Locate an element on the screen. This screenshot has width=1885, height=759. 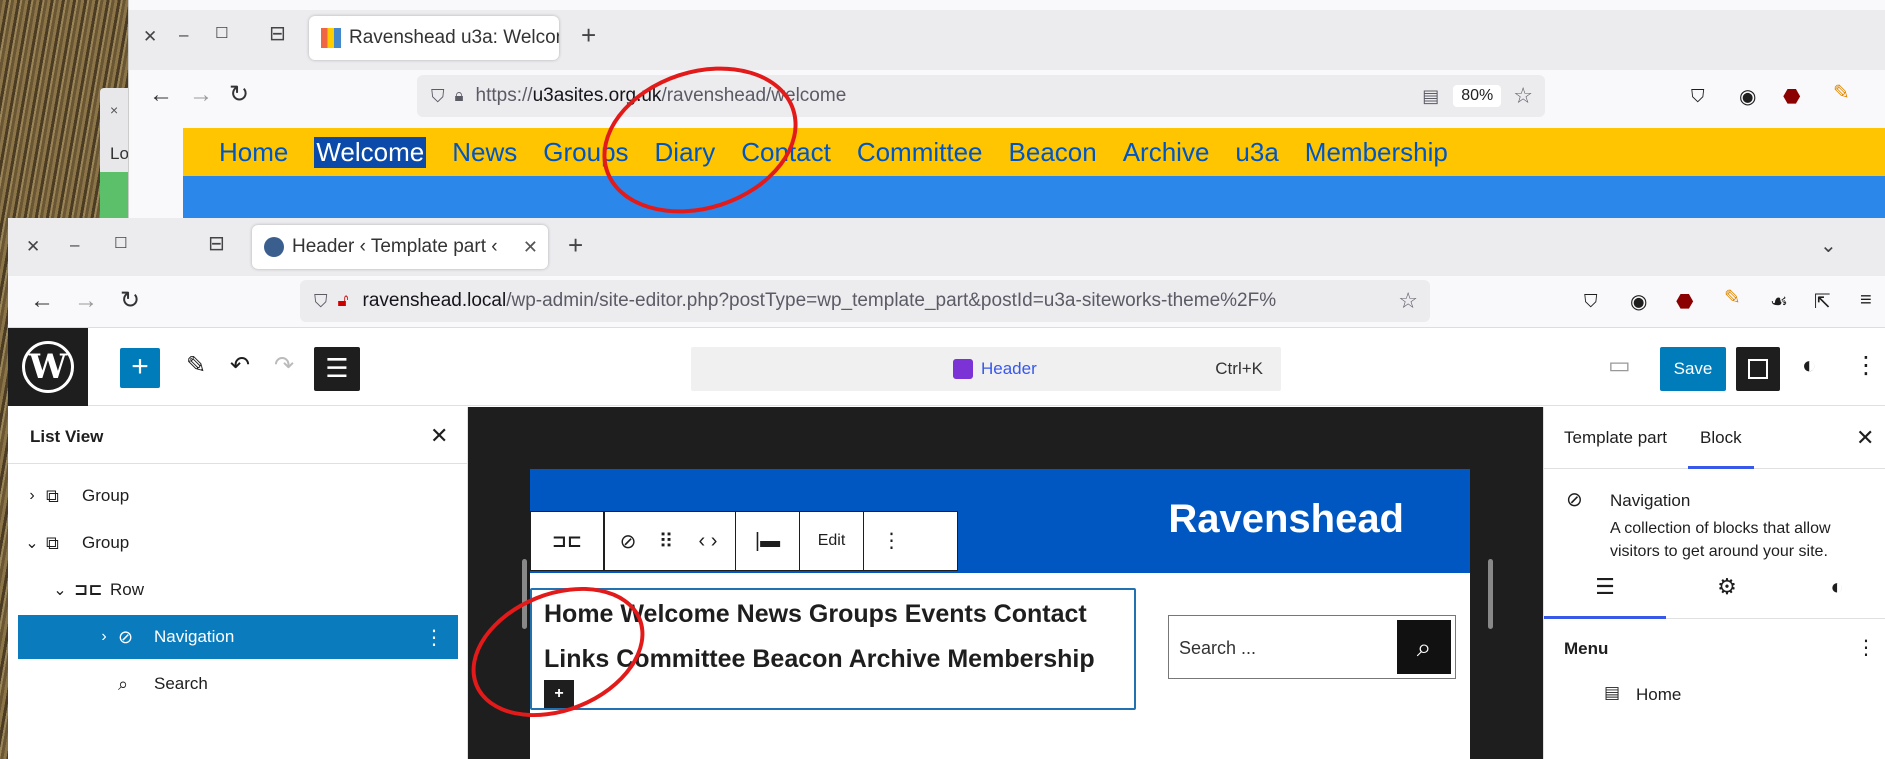
list-item-label: Group is located at coordinates (106, 542).